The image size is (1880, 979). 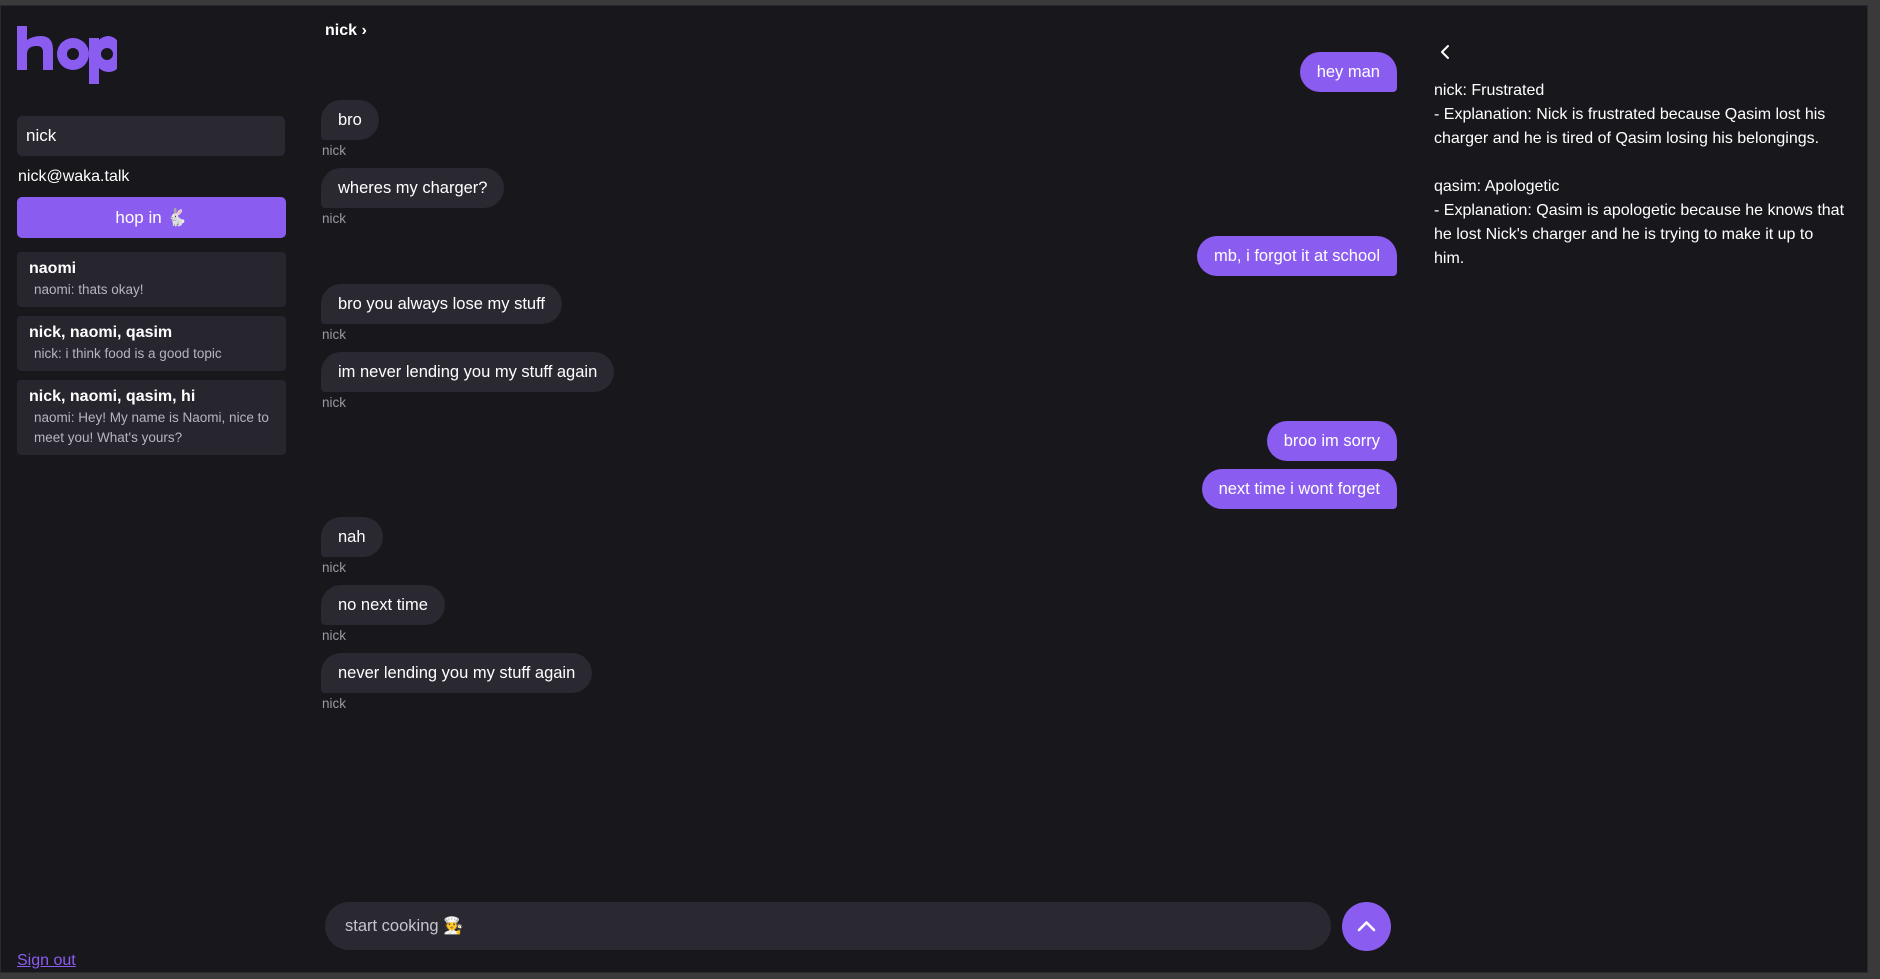 What do you see at coordinates (1497, 186) in the screenshot?
I see `qasim-emotion-title: qasim: Apologetic` at bounding box center [1497, 186].